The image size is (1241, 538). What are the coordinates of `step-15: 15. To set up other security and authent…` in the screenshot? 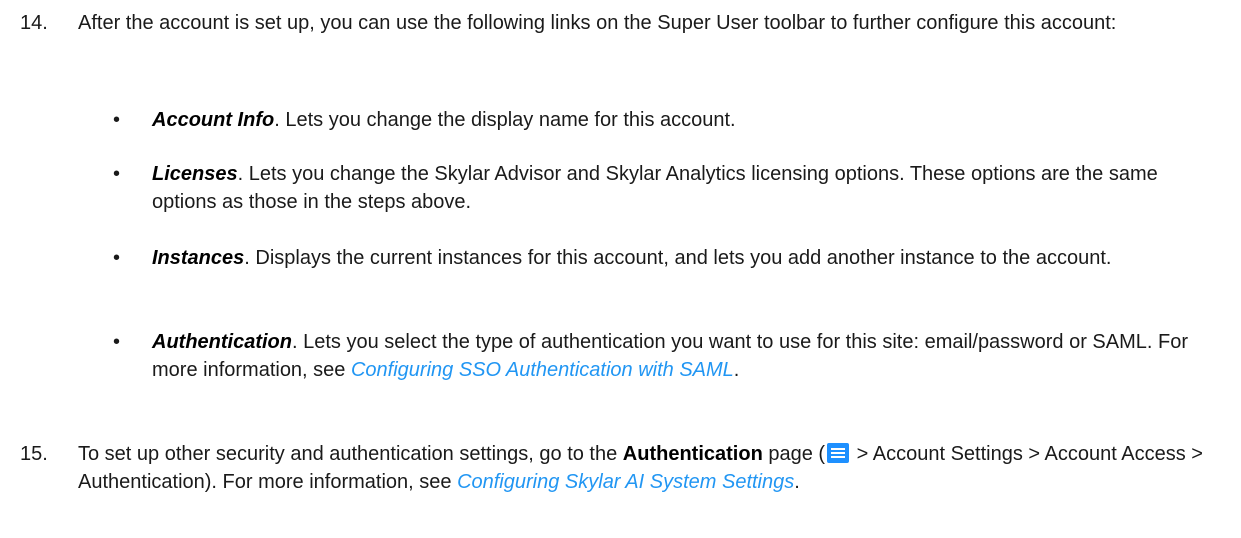 It's located at (612, 468).